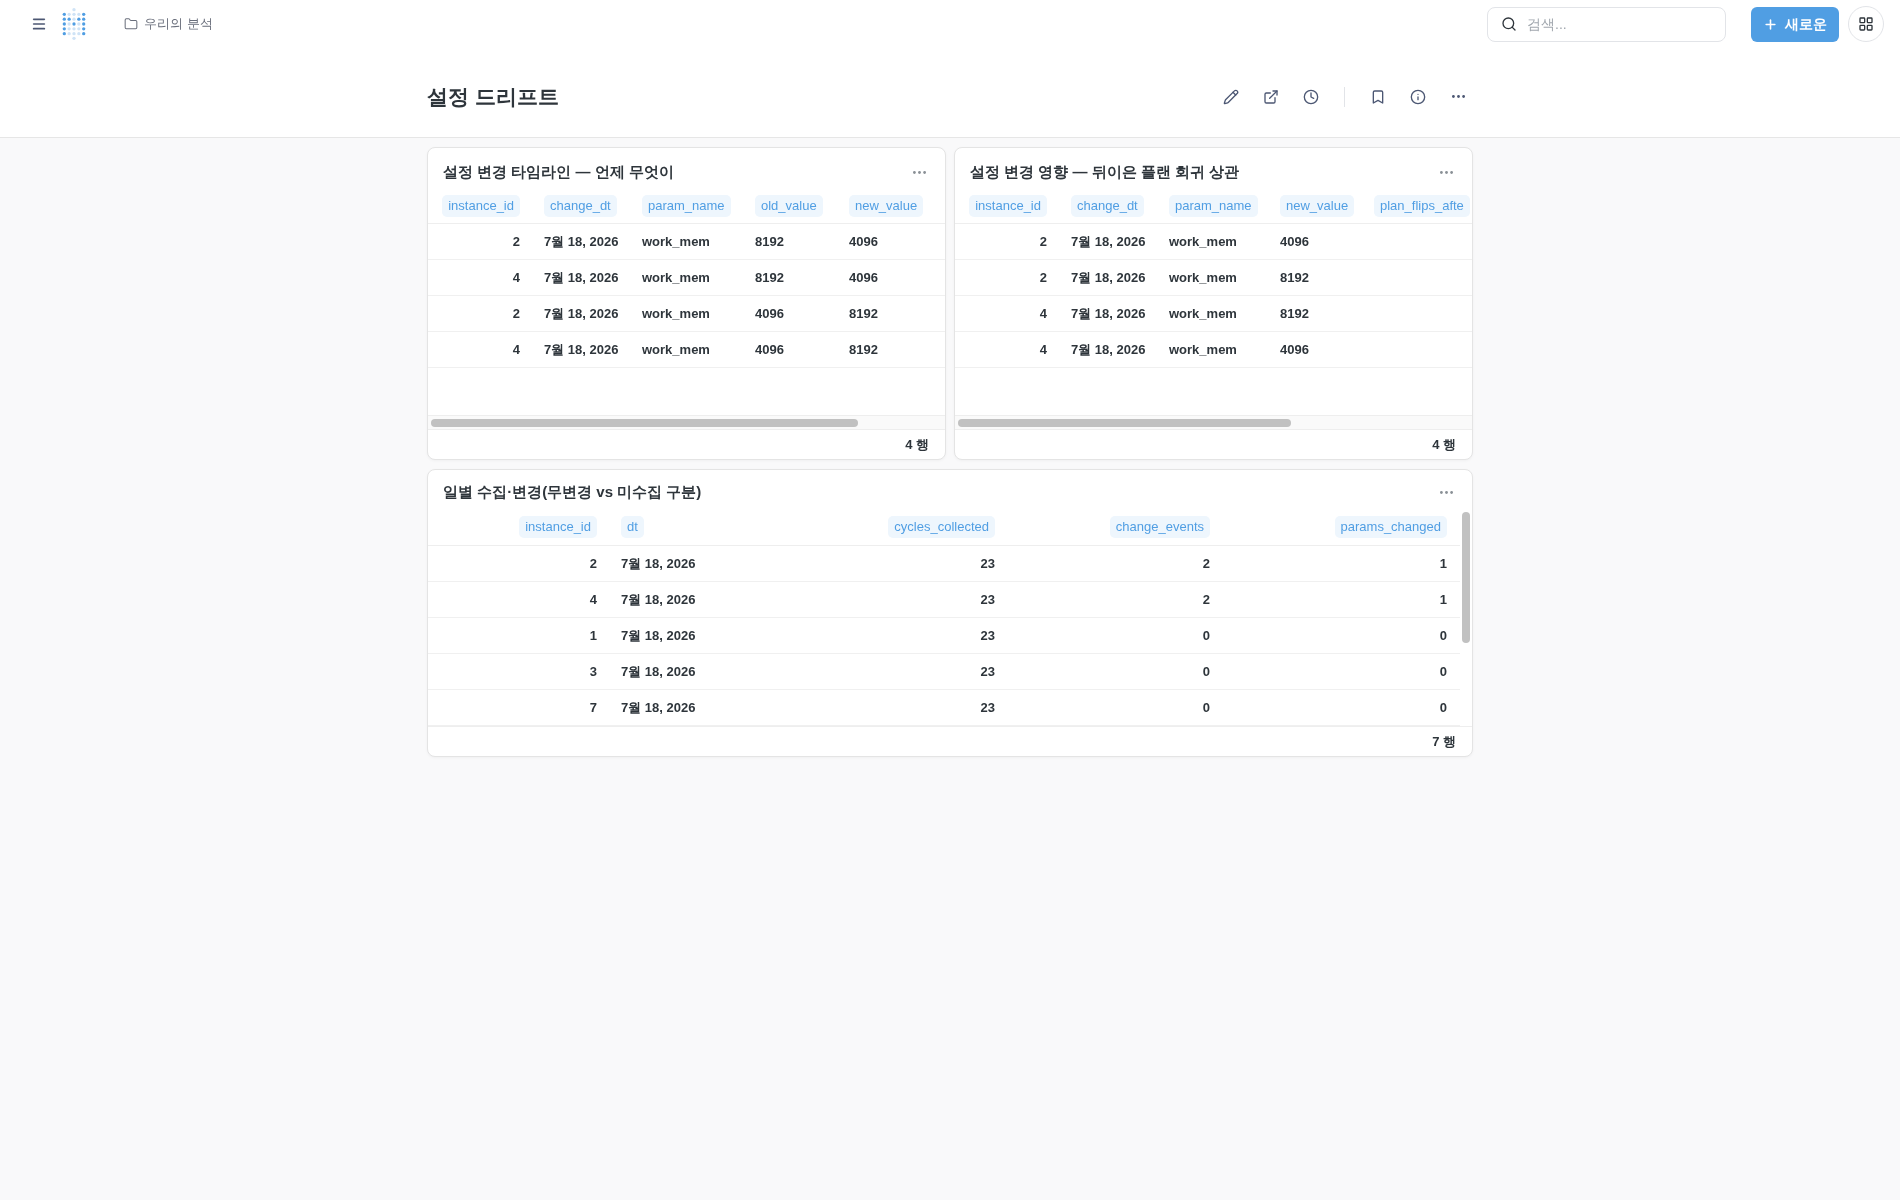 Image resolution: width=1900 pixels, height=1200 pixels. What do you see at coordinates (1231, 96) in the screenshot?
I see `pencil-icon` at bounding box center [1231, 96].